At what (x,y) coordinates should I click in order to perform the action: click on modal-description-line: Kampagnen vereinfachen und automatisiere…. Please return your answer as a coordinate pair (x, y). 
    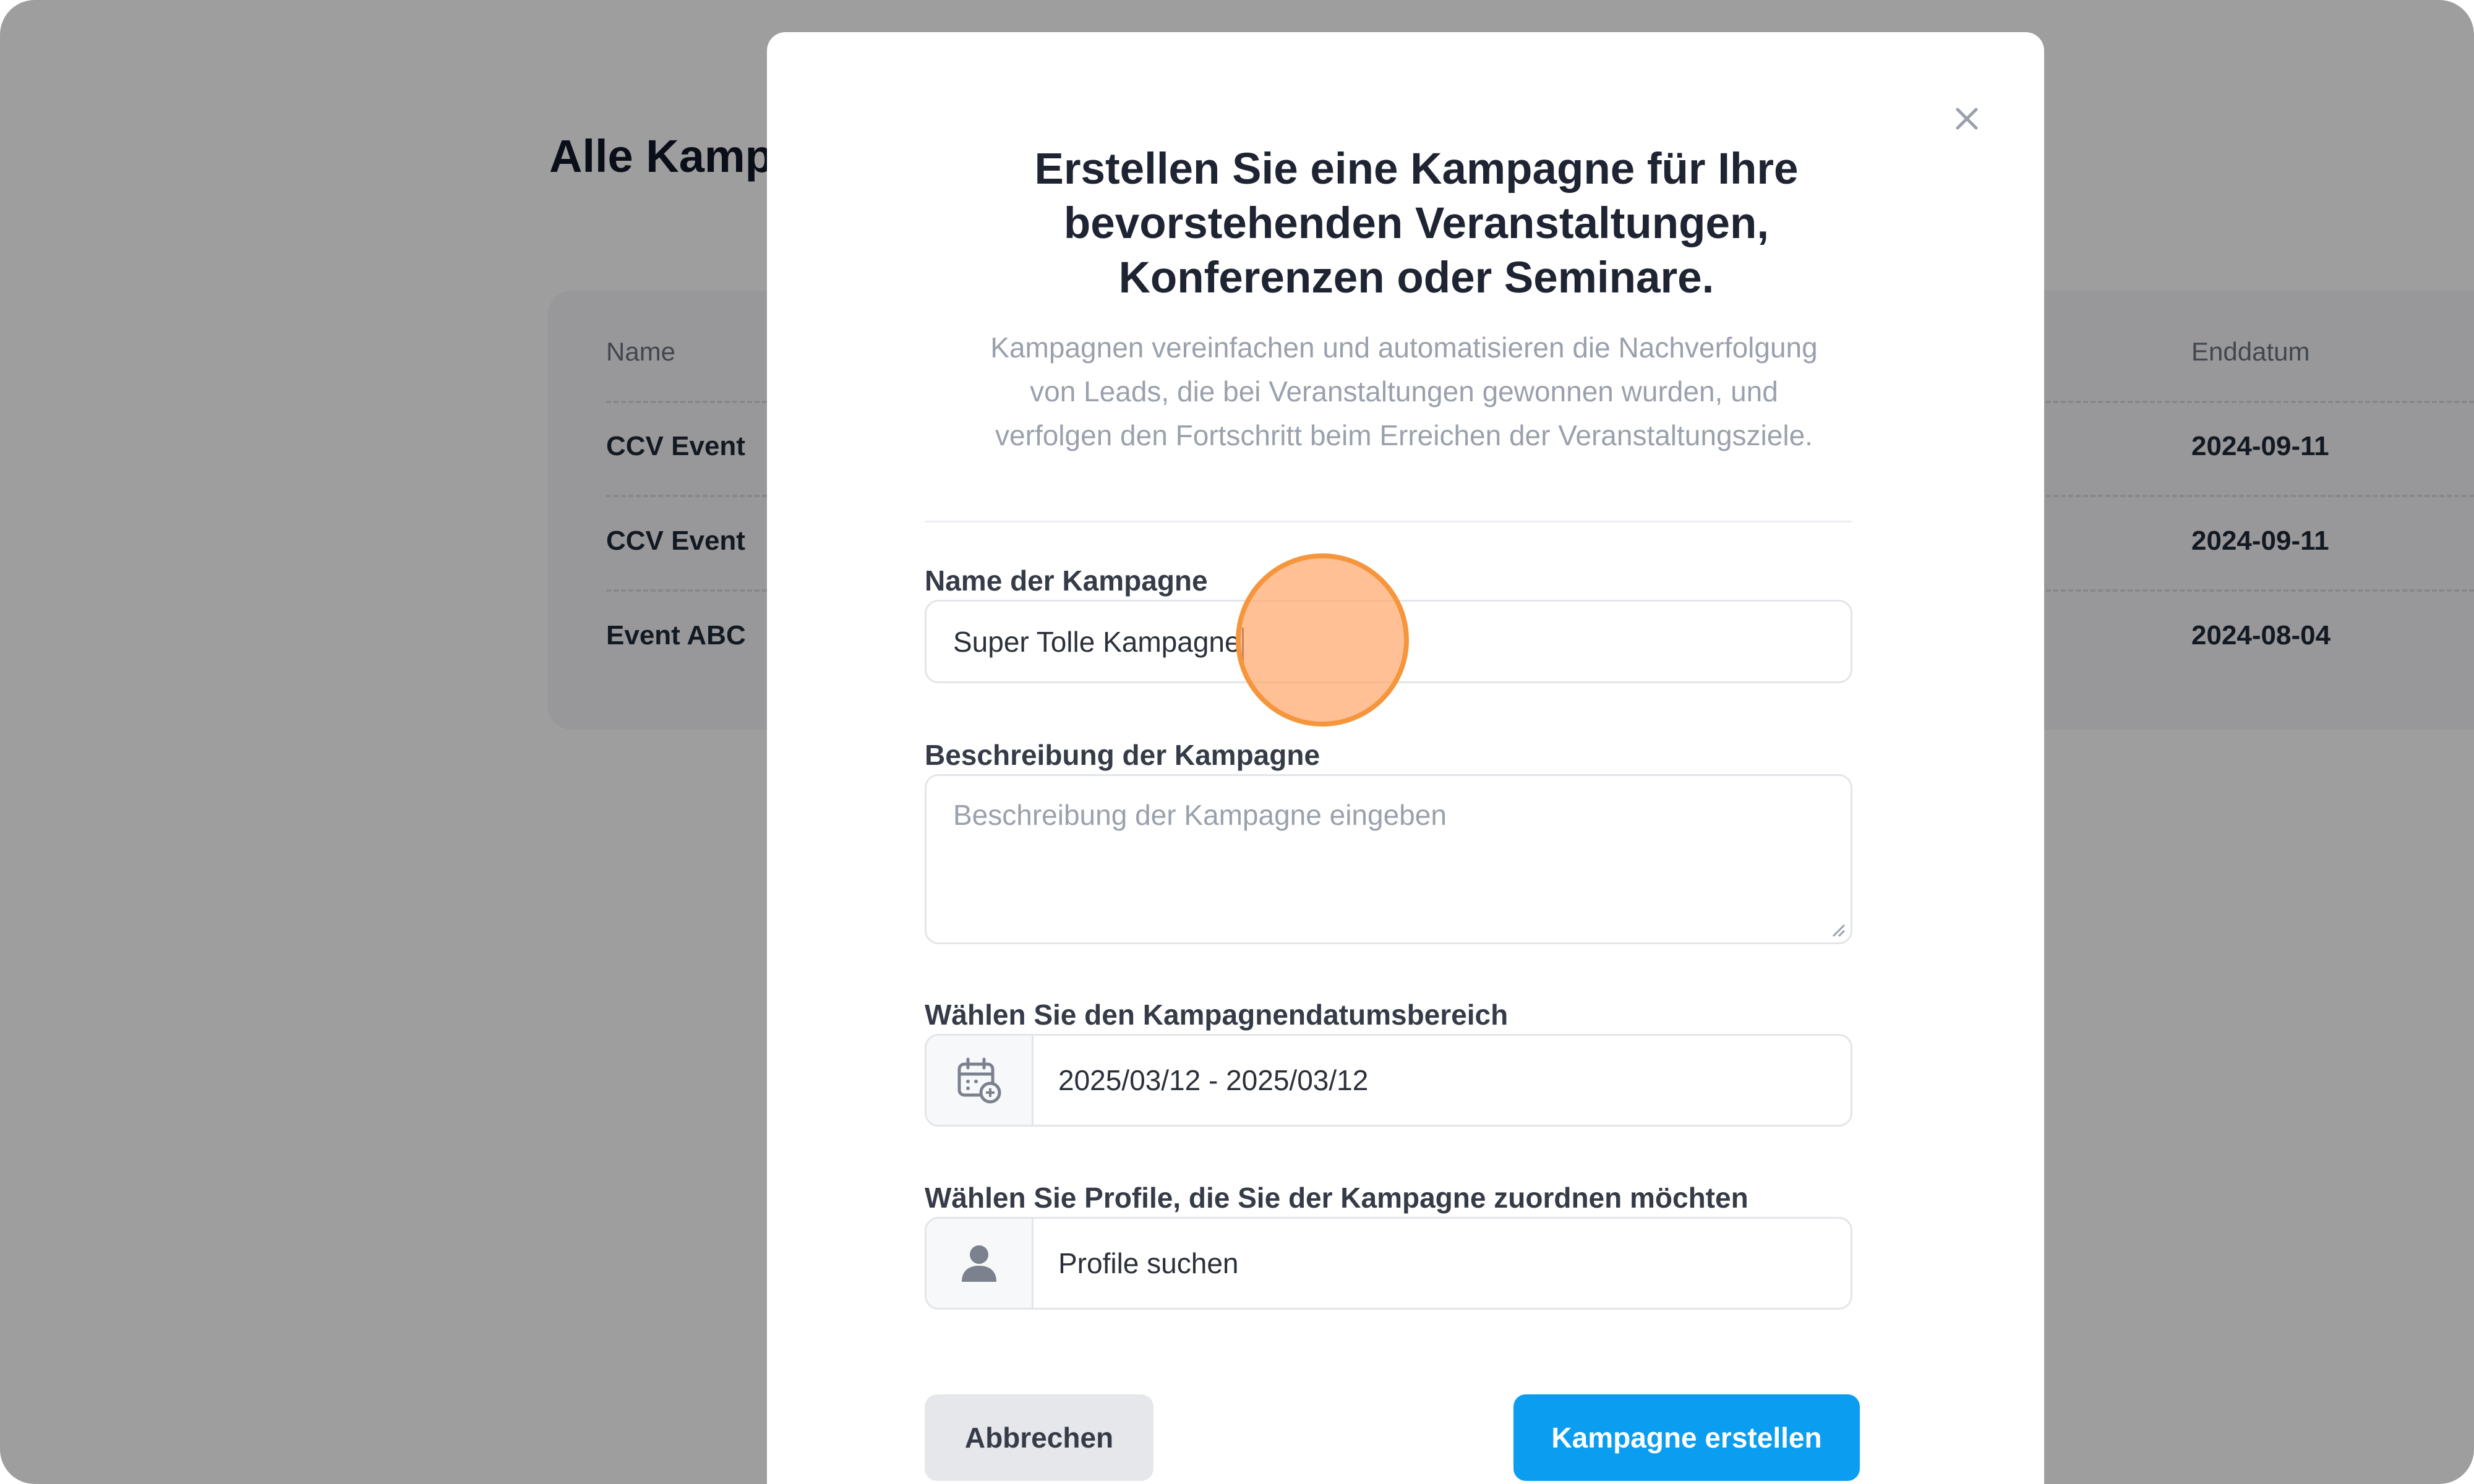
    Looking at the image, I should click on (1404, 347).